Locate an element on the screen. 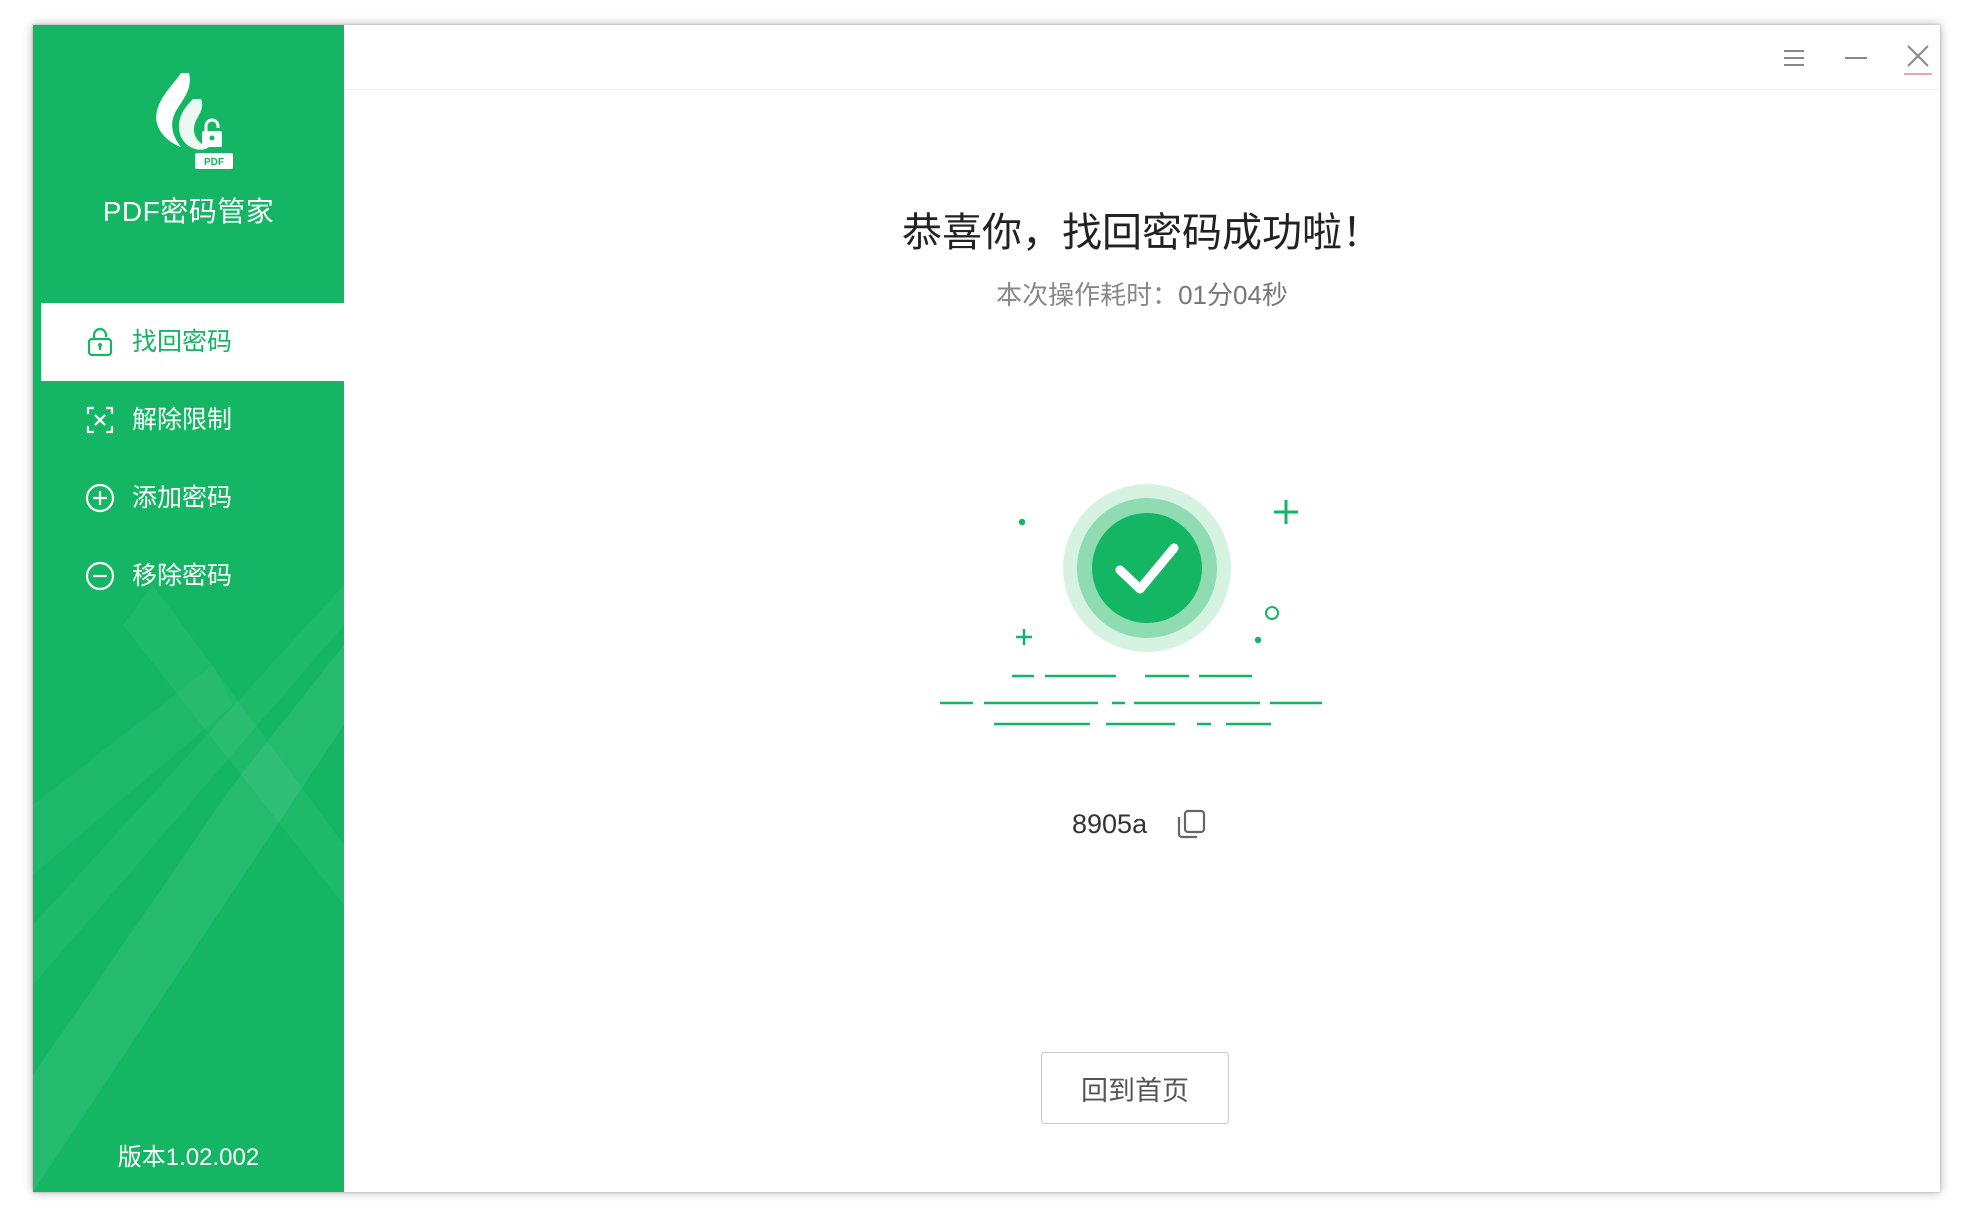  version-label: 版本1.02.002 is located at coordinates (188, 1157).